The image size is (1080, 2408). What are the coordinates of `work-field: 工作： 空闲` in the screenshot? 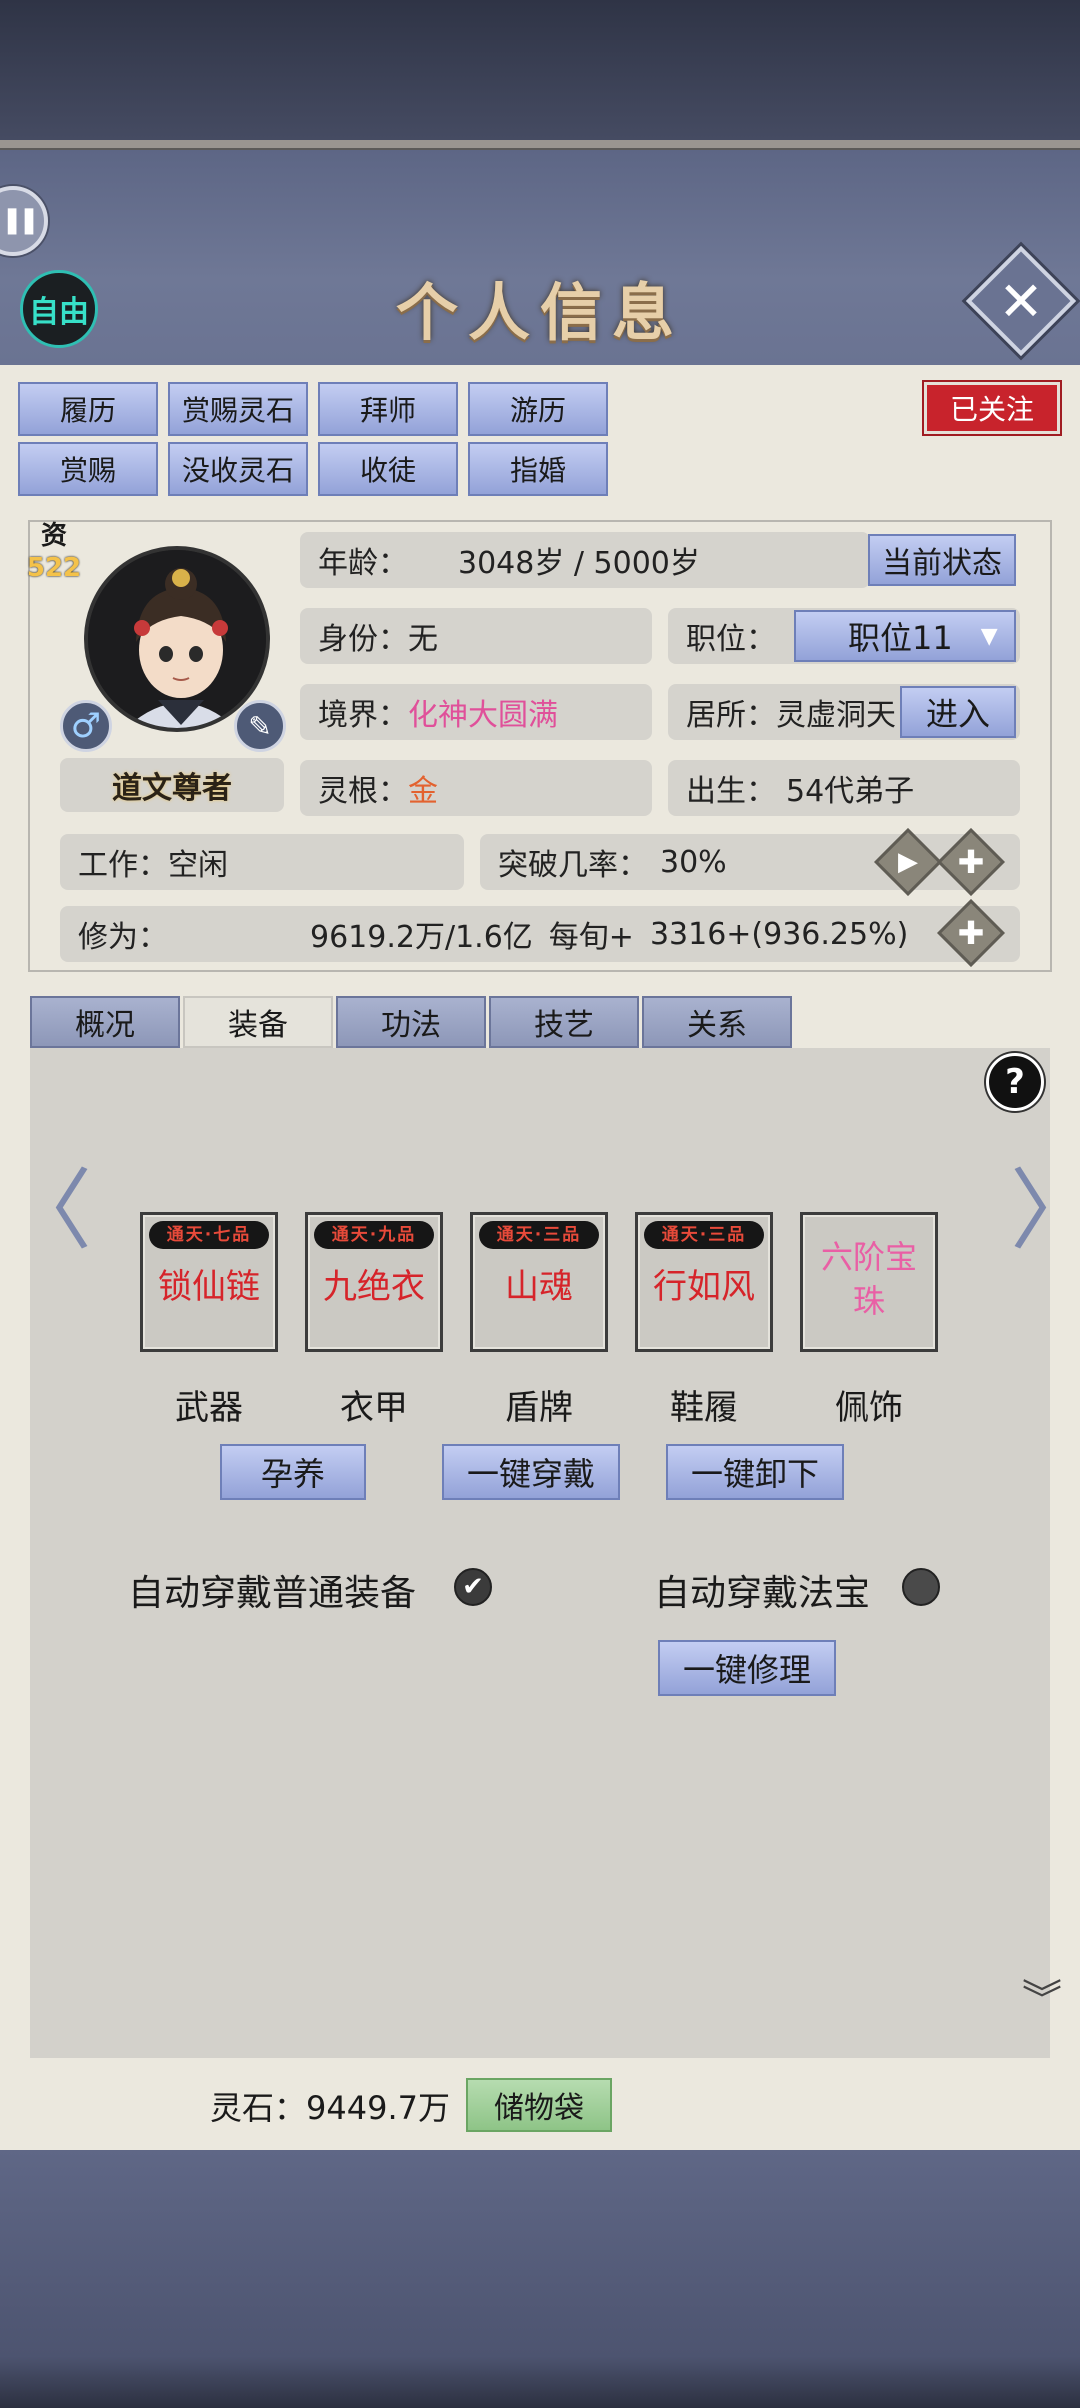 It's located at (262, 862).